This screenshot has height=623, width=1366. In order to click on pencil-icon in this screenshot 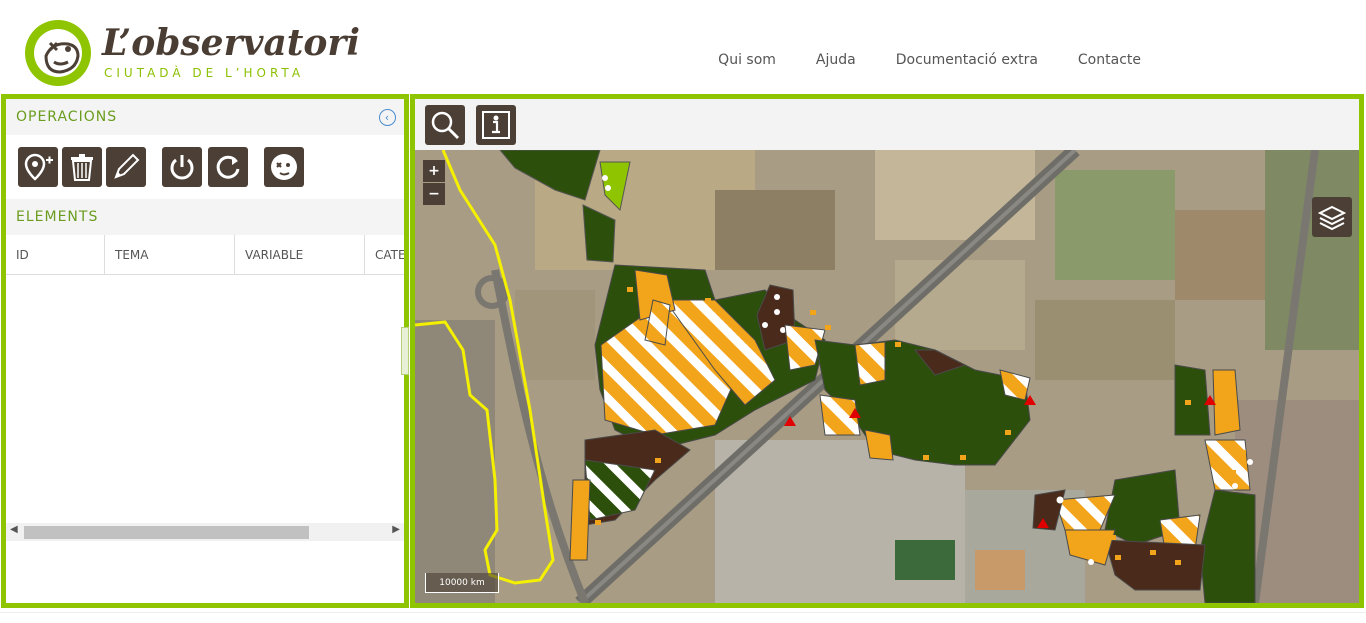, I will do `click(127, 166)`.